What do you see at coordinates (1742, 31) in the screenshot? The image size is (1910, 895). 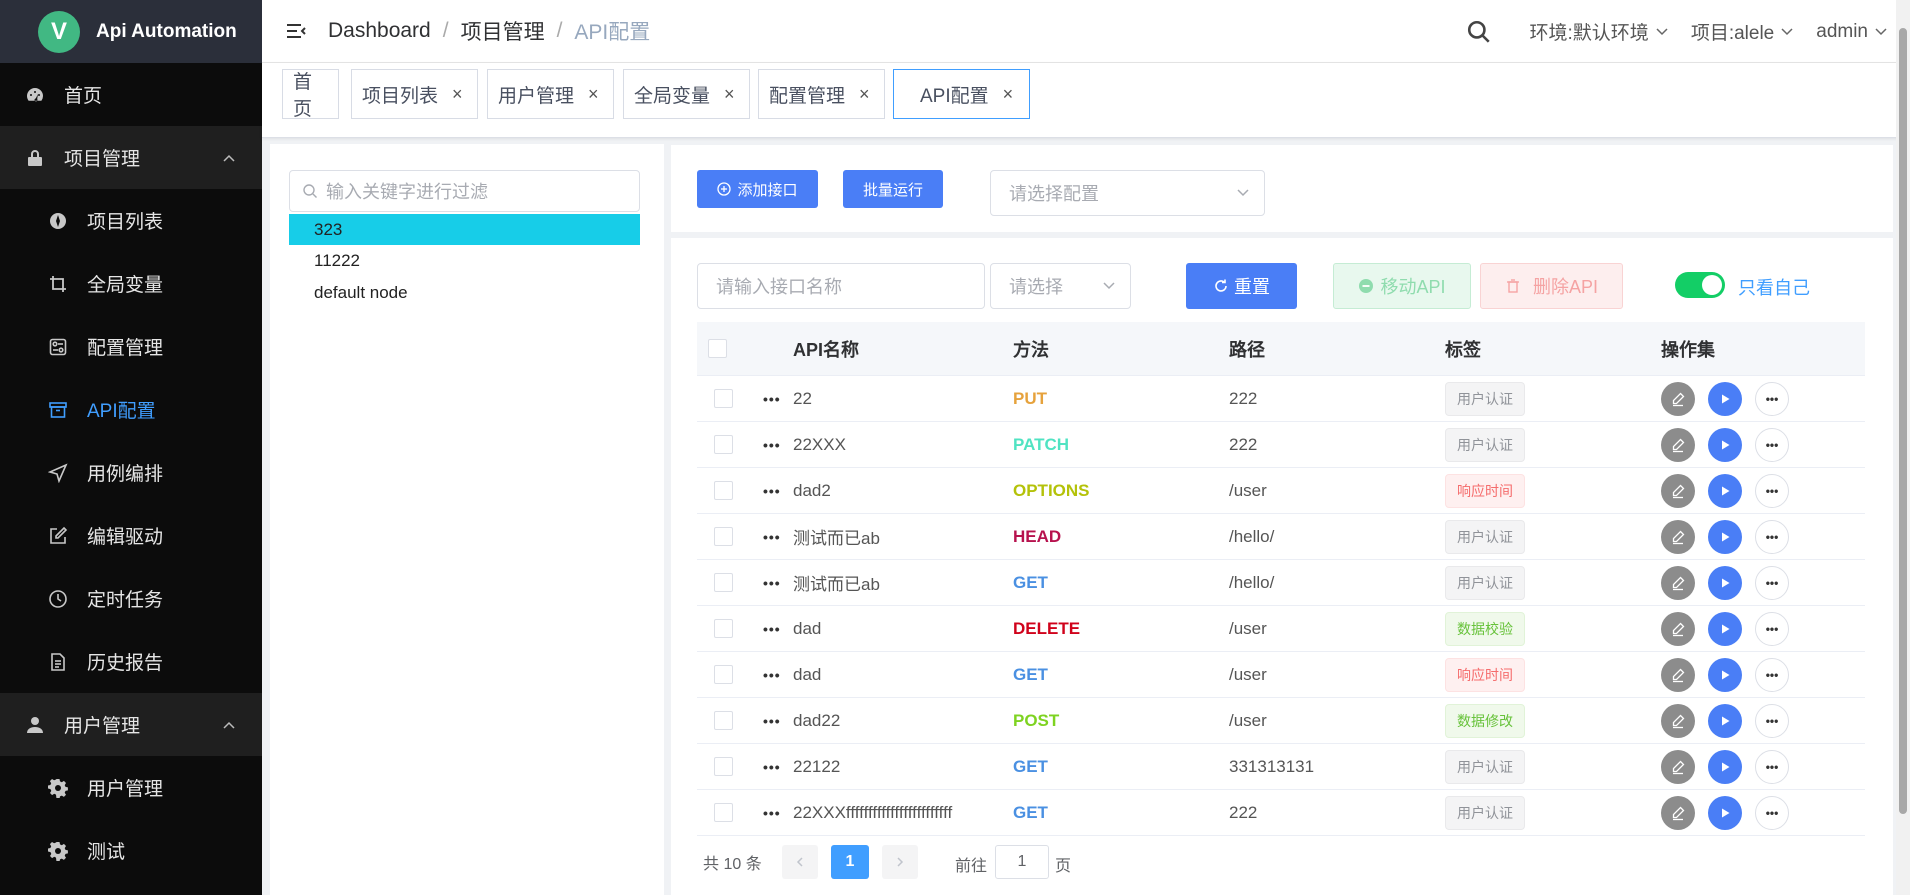 I see `project-dropdown: 项目:alele` at bounding box center [1742, 31].